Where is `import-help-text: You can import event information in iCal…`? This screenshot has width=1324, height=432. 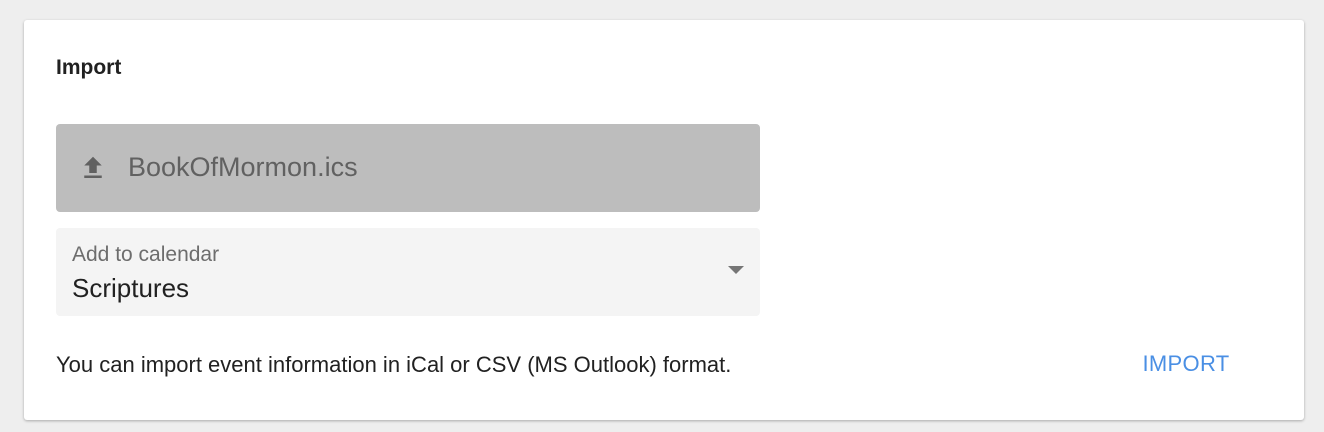 import-help-text: You can import event information in iCal… is located at coordinates (394, 364).